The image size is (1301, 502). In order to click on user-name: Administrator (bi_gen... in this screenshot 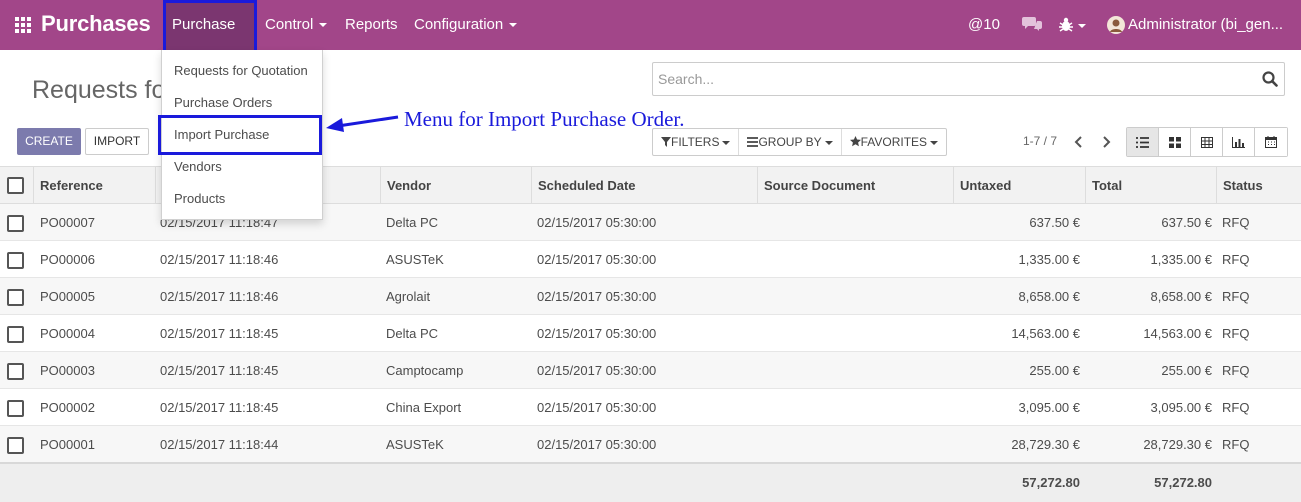, I will do `click(1206, 24)`.